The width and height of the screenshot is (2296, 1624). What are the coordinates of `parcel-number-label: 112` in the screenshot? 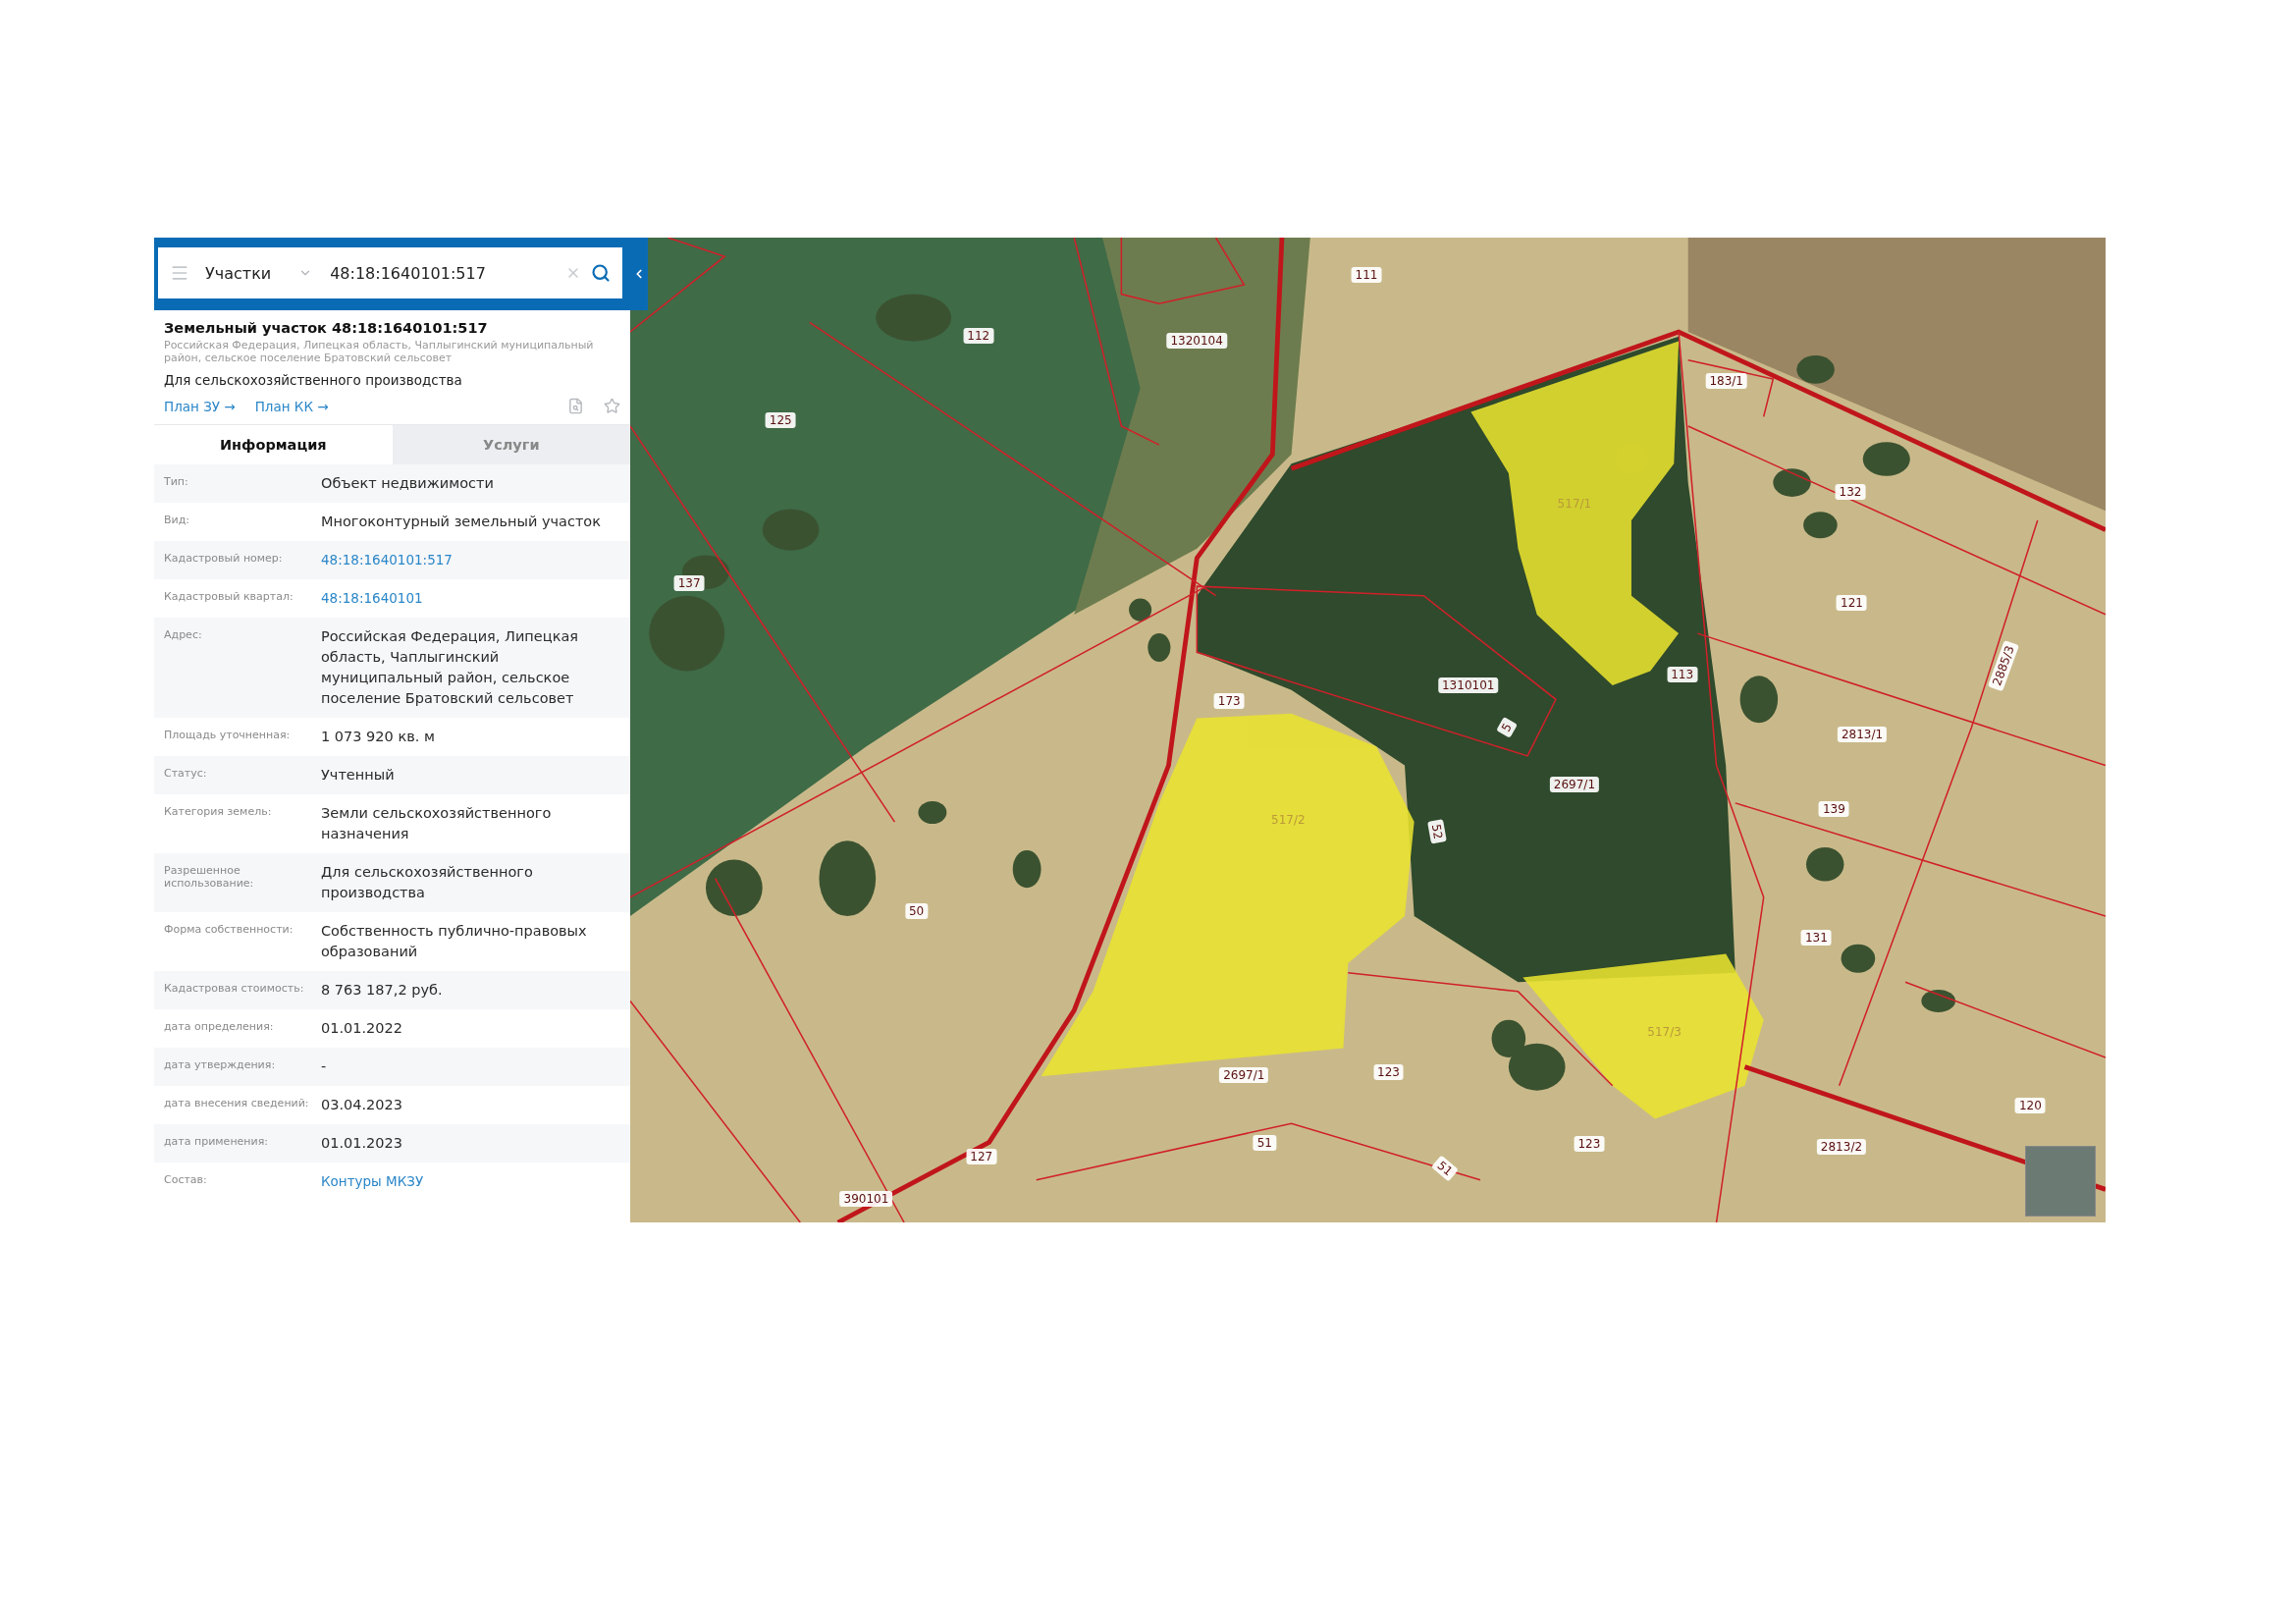 It's located at (979, 336).